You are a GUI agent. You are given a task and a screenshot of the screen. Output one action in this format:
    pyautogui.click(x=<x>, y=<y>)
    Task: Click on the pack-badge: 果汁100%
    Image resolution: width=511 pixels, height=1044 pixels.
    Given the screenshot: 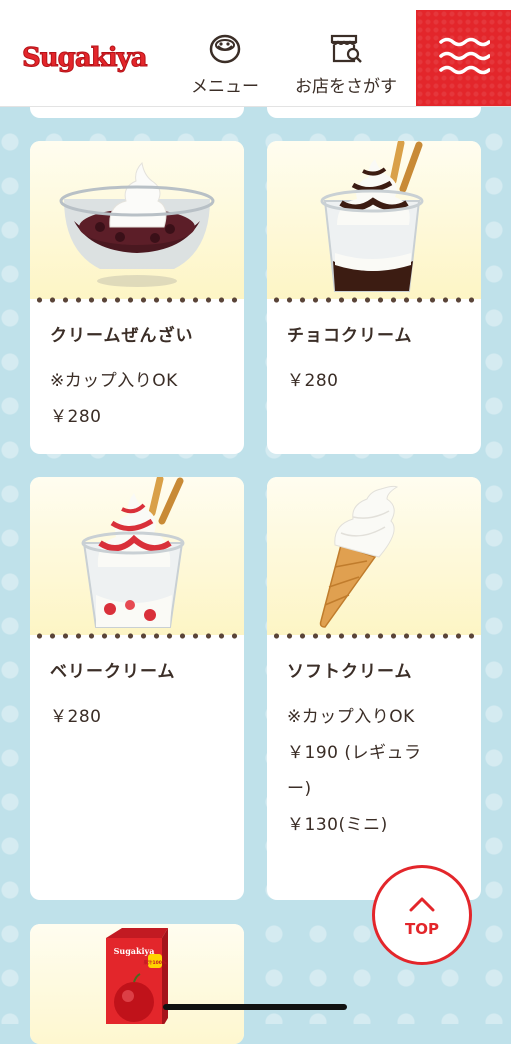 What is the action you would take?
    pyautogui.click(x=155, y=962)
    